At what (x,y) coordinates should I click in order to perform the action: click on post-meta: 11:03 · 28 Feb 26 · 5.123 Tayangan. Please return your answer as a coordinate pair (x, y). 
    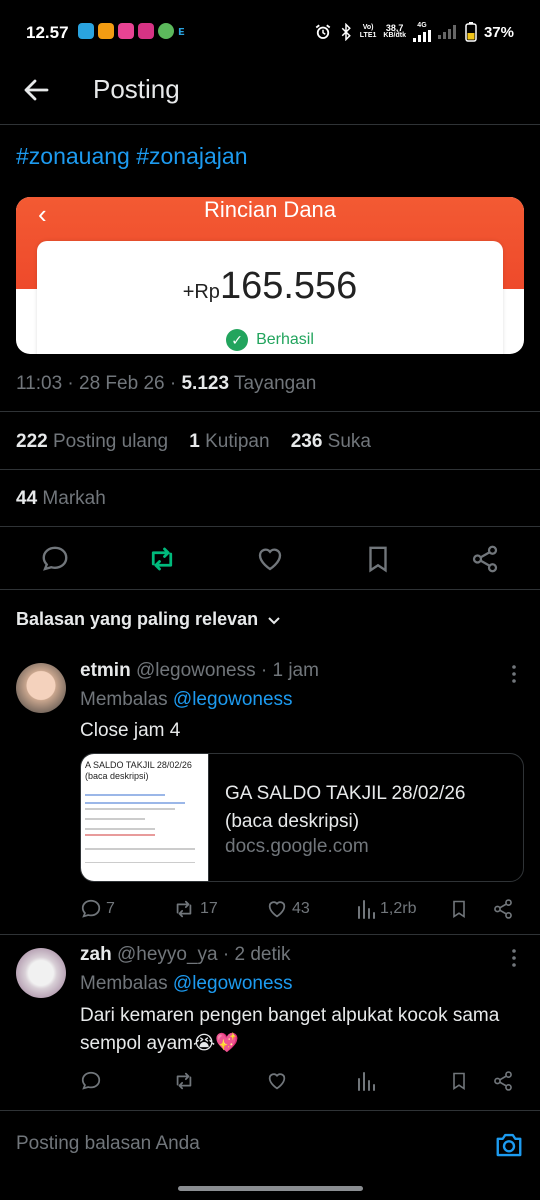
    Looking at the image, I should click on (166, 383).